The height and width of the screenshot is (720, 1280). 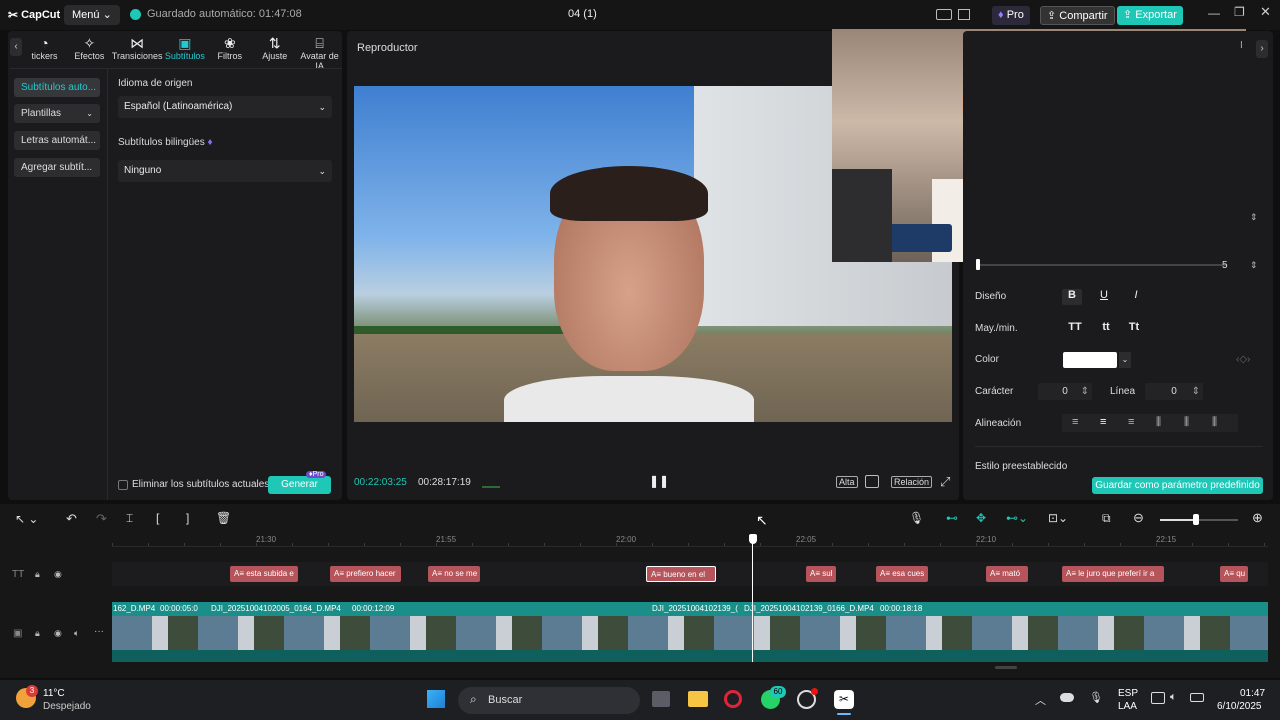 I want to click on shortcuts-icon, so click(x=964, y=14).